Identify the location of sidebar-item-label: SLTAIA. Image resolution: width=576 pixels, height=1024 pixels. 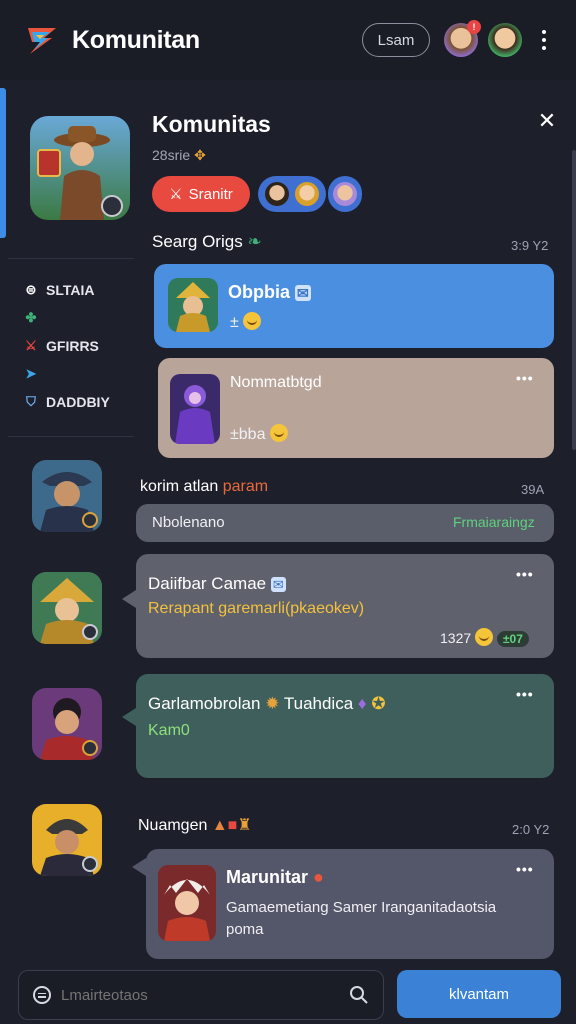
(70, 290).